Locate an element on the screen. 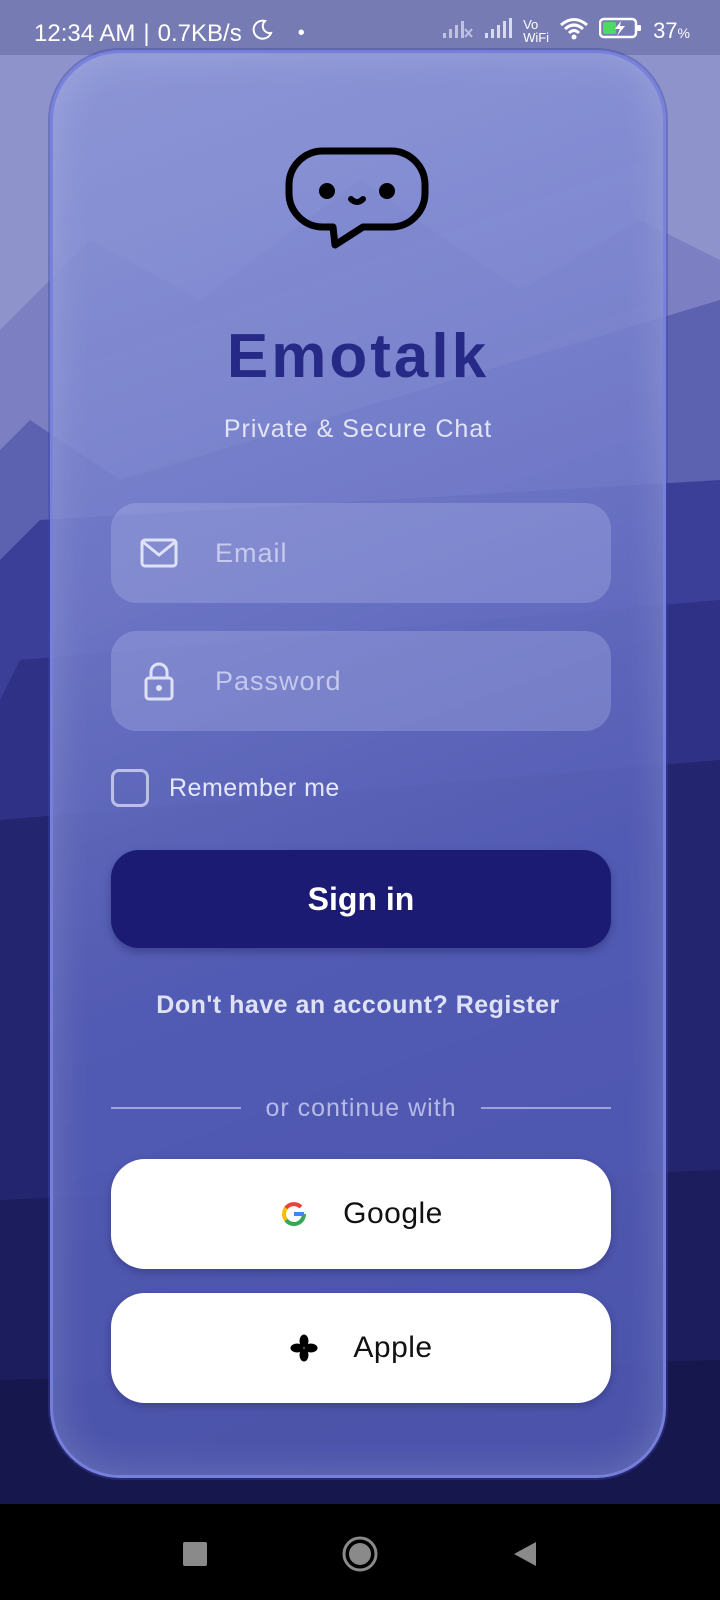 The image size is (720, 1600). moon-icon is located at coordinates (262, 33).